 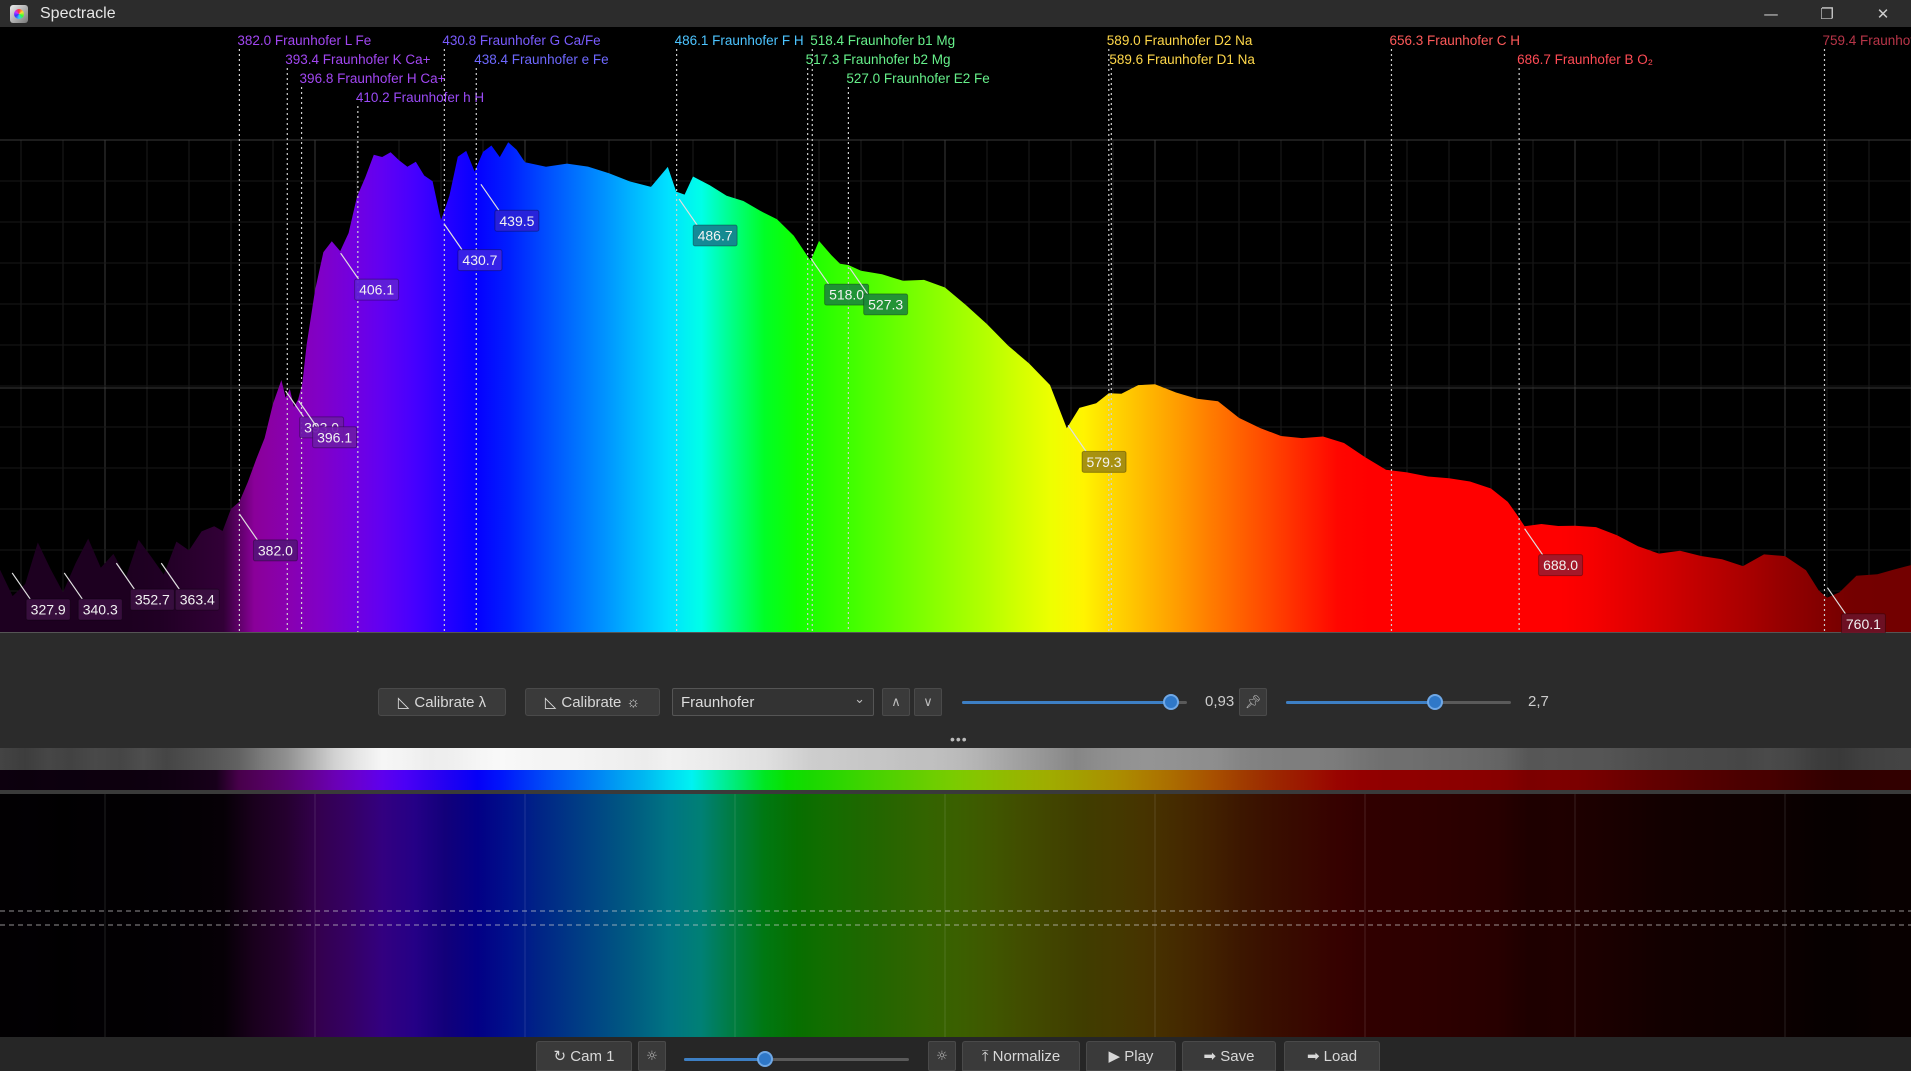 What do you see at coordinates (479, 260) in the screenshot?
I see `peak-label: 430.7` at bounding box center [479, 260].